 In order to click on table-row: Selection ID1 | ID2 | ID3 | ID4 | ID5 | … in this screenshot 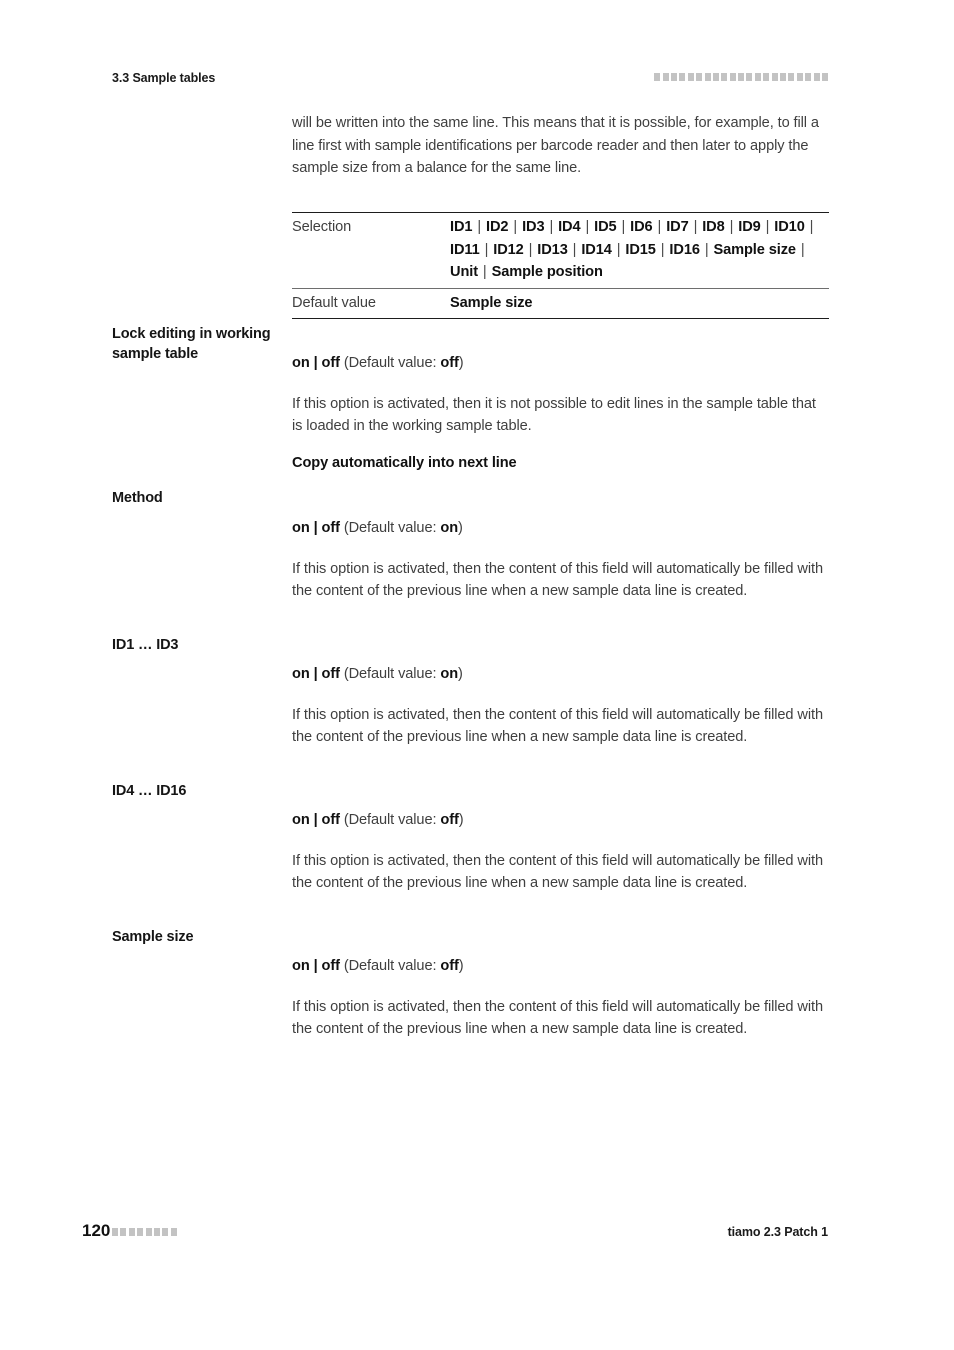, I will do `click(560, 250)`.